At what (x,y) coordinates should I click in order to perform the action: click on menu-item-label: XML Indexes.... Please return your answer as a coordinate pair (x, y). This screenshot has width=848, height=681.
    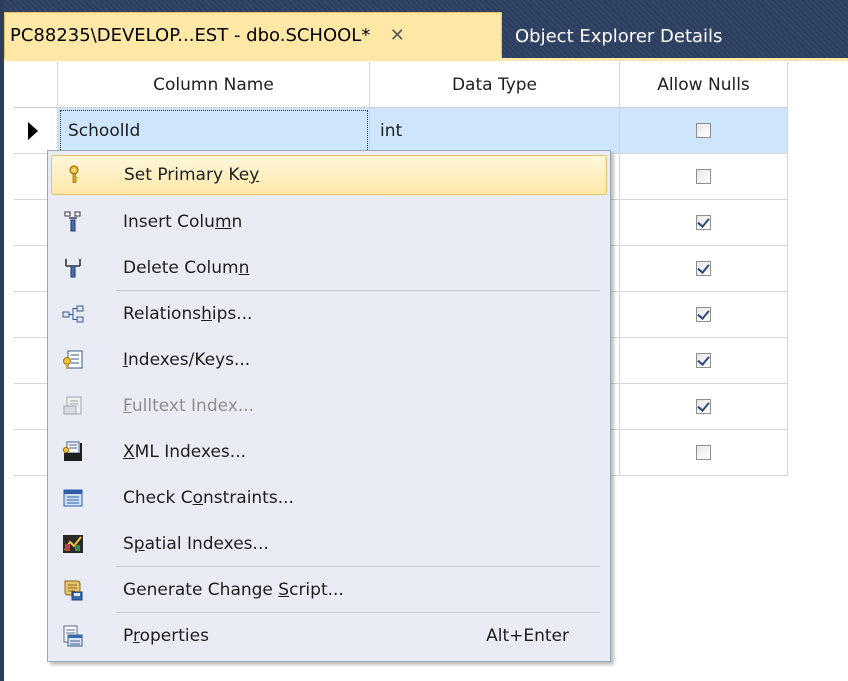
    Looking at the image, I should click on (185, 452).